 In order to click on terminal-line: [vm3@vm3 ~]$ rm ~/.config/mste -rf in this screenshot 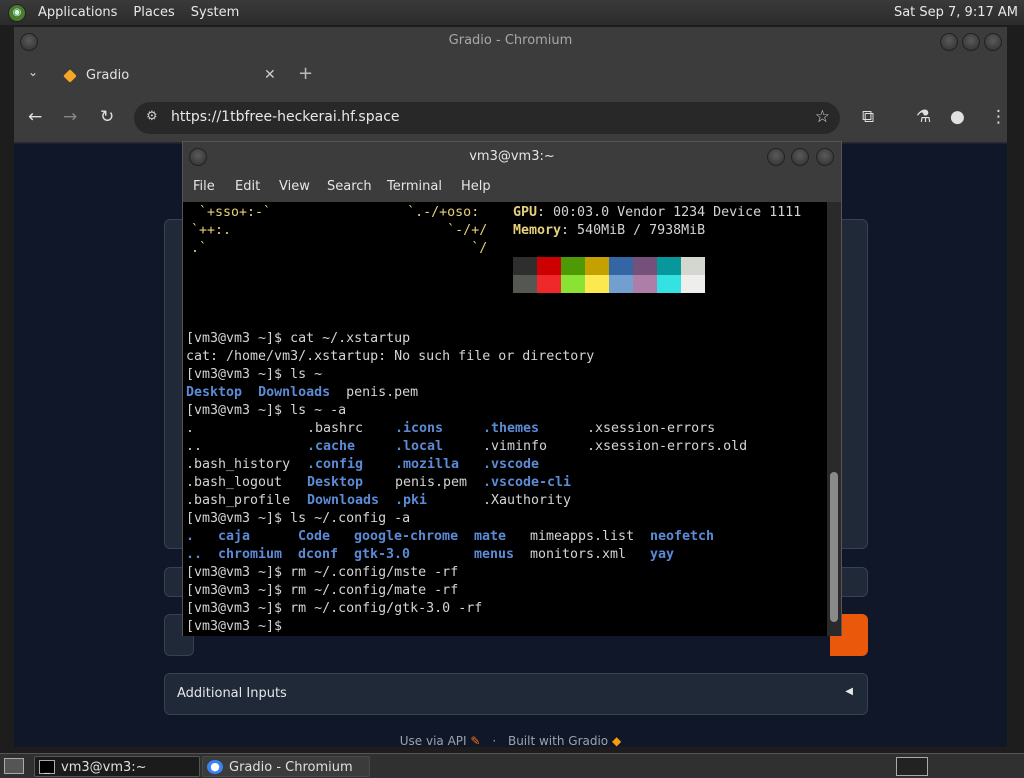, I will do `click(322, 573)`.